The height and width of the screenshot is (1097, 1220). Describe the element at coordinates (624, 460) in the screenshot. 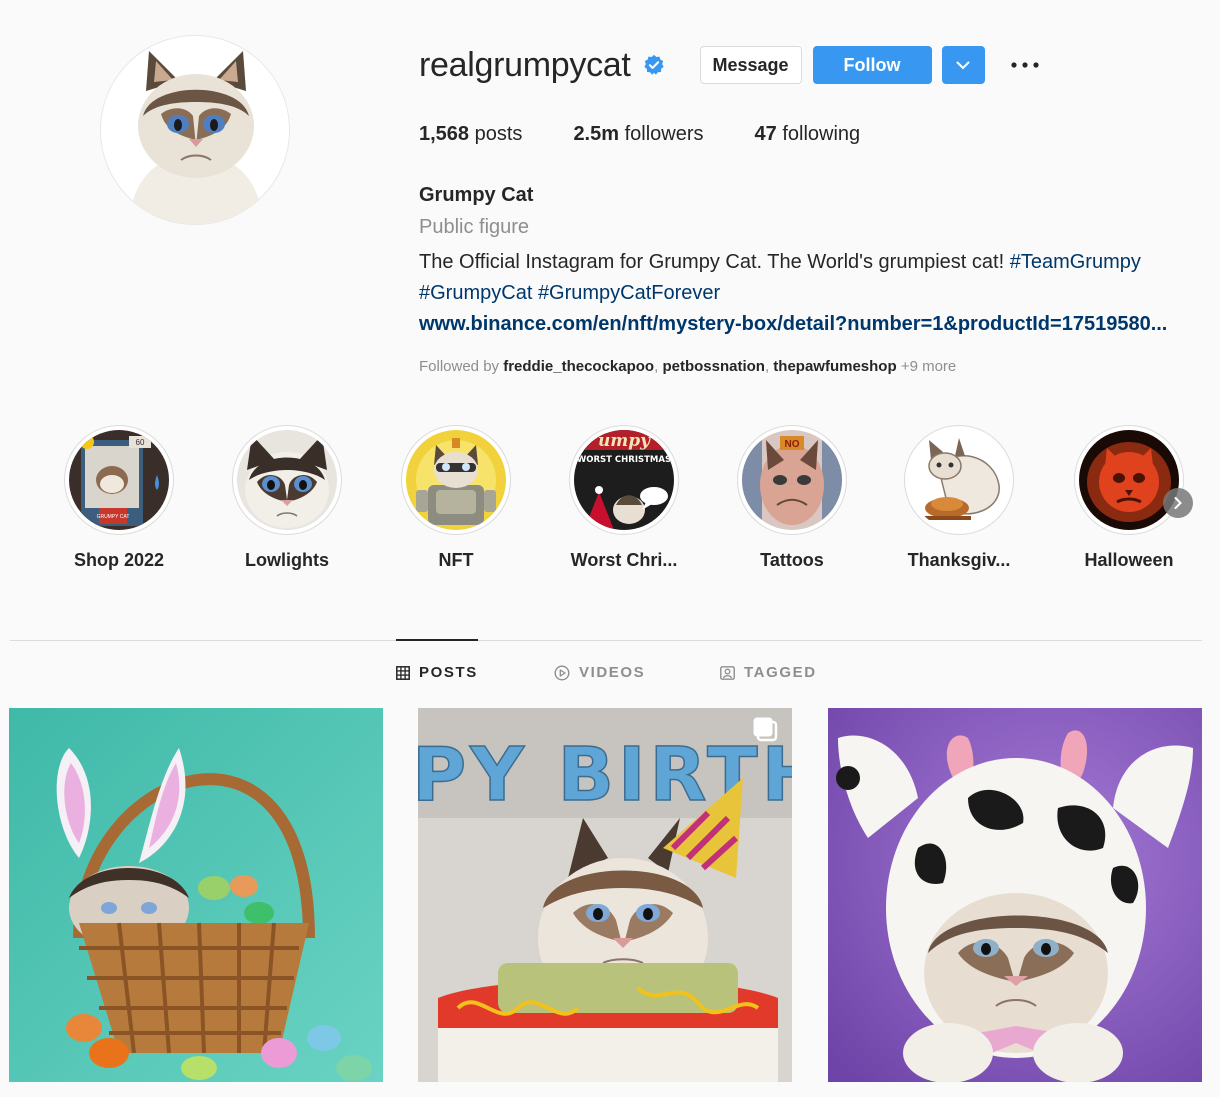

I see `worst-christmas-sub: WORST CHRISTMAS` at that location.